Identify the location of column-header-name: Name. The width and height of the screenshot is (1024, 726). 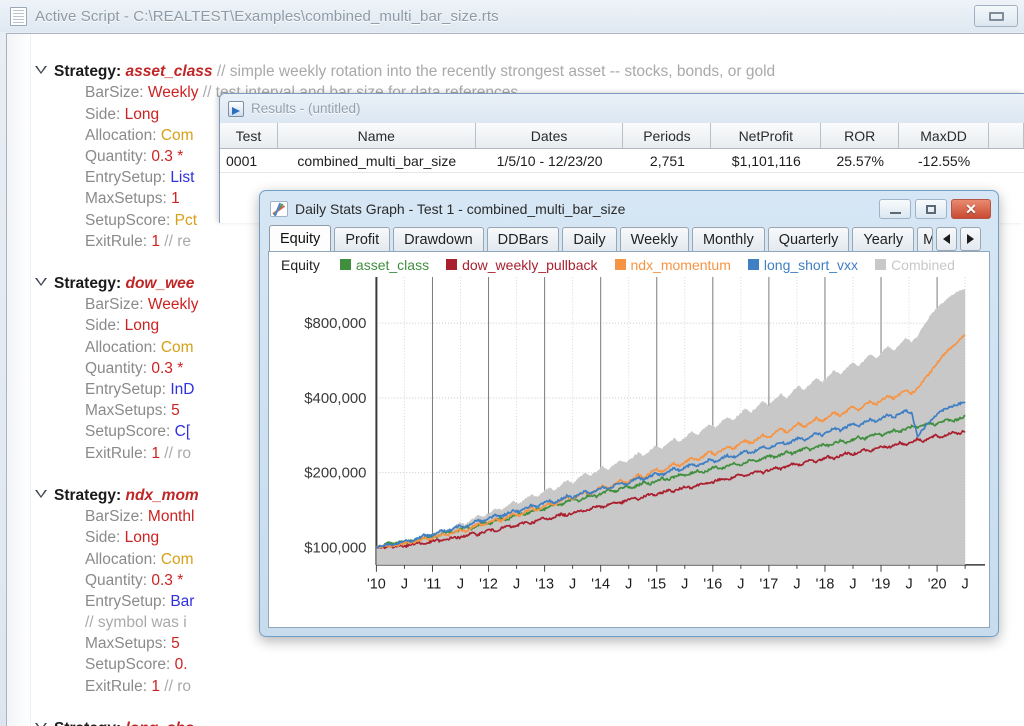
(376, 136).